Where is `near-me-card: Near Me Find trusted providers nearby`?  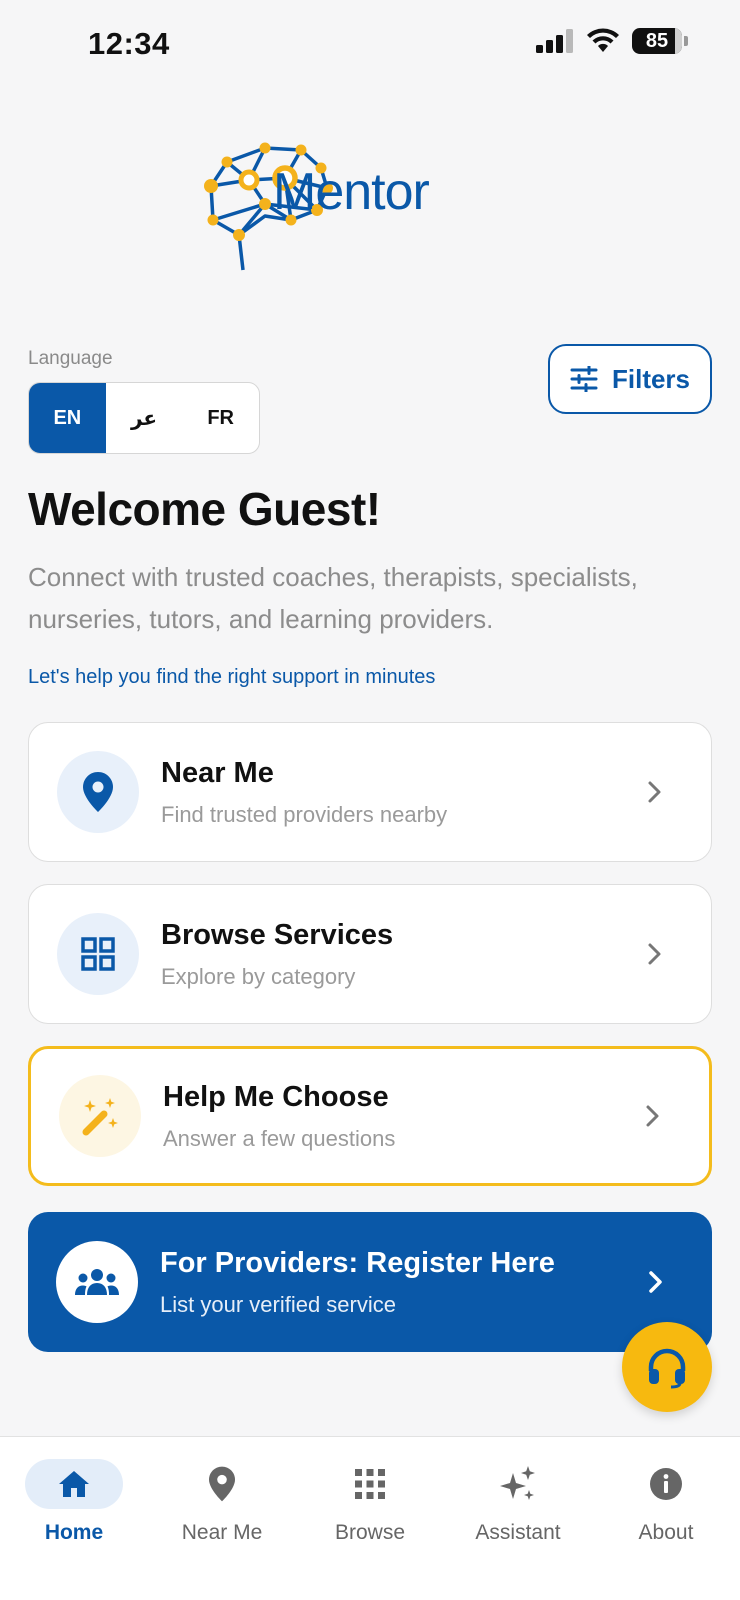 near-me-card: Near Me Find trusted providers nearby is located at coordinates (370, 792).